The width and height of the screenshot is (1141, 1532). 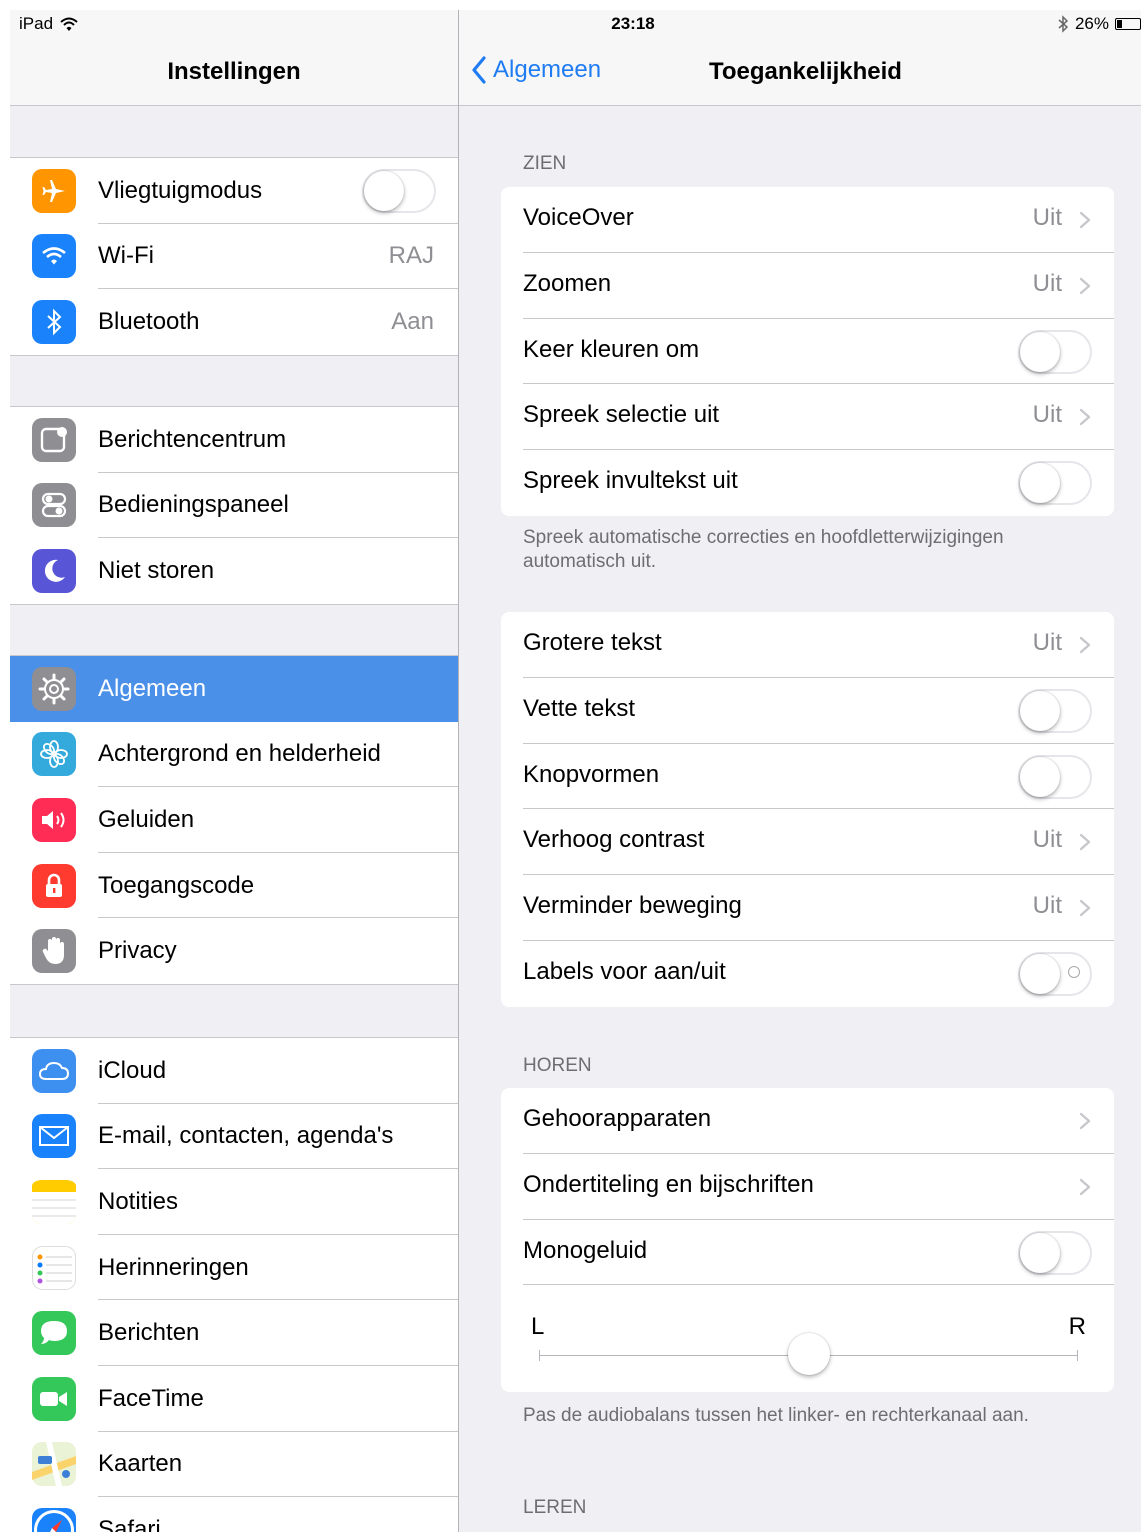 What do you see at coordinates (234, 71) in the screenshot?
I see `master-title: Instellingen` at bounding box center [234, 71].